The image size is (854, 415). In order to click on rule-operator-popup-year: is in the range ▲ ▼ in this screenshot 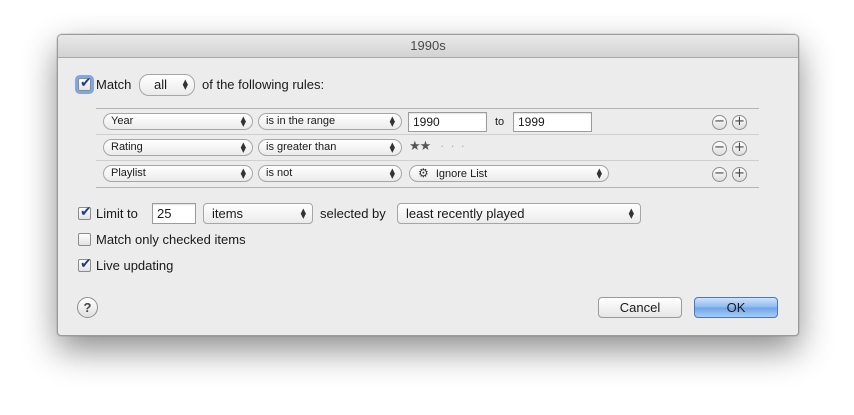, I will do `click(330, 121)`.